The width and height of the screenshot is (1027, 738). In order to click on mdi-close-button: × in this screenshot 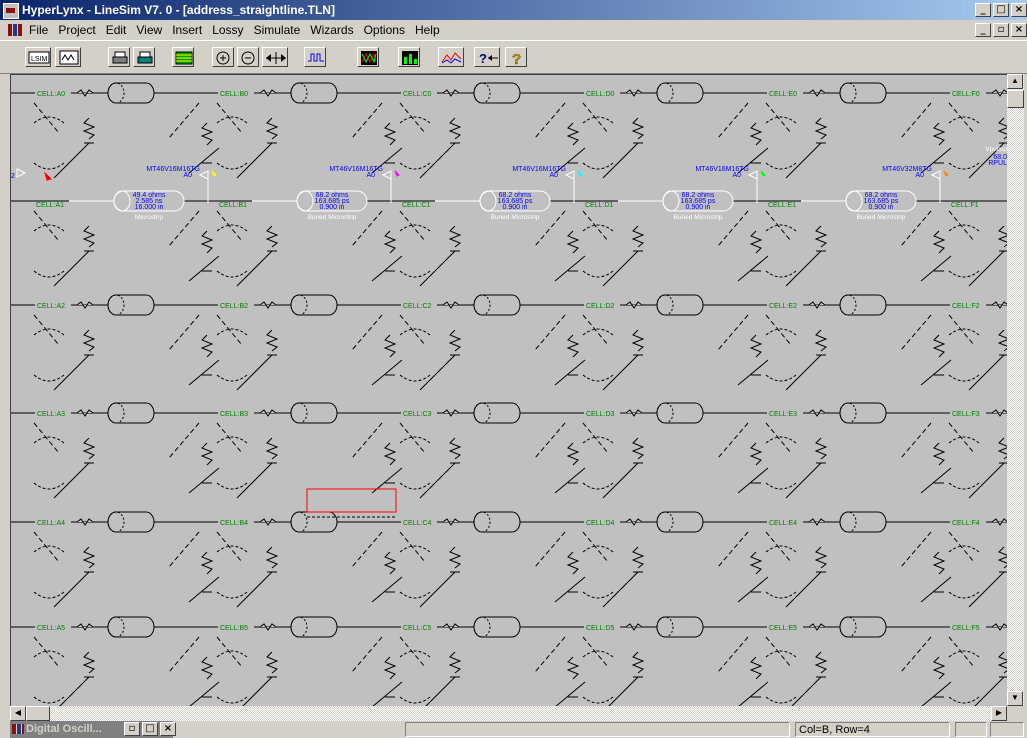, I will do `click(1019, 30)`.